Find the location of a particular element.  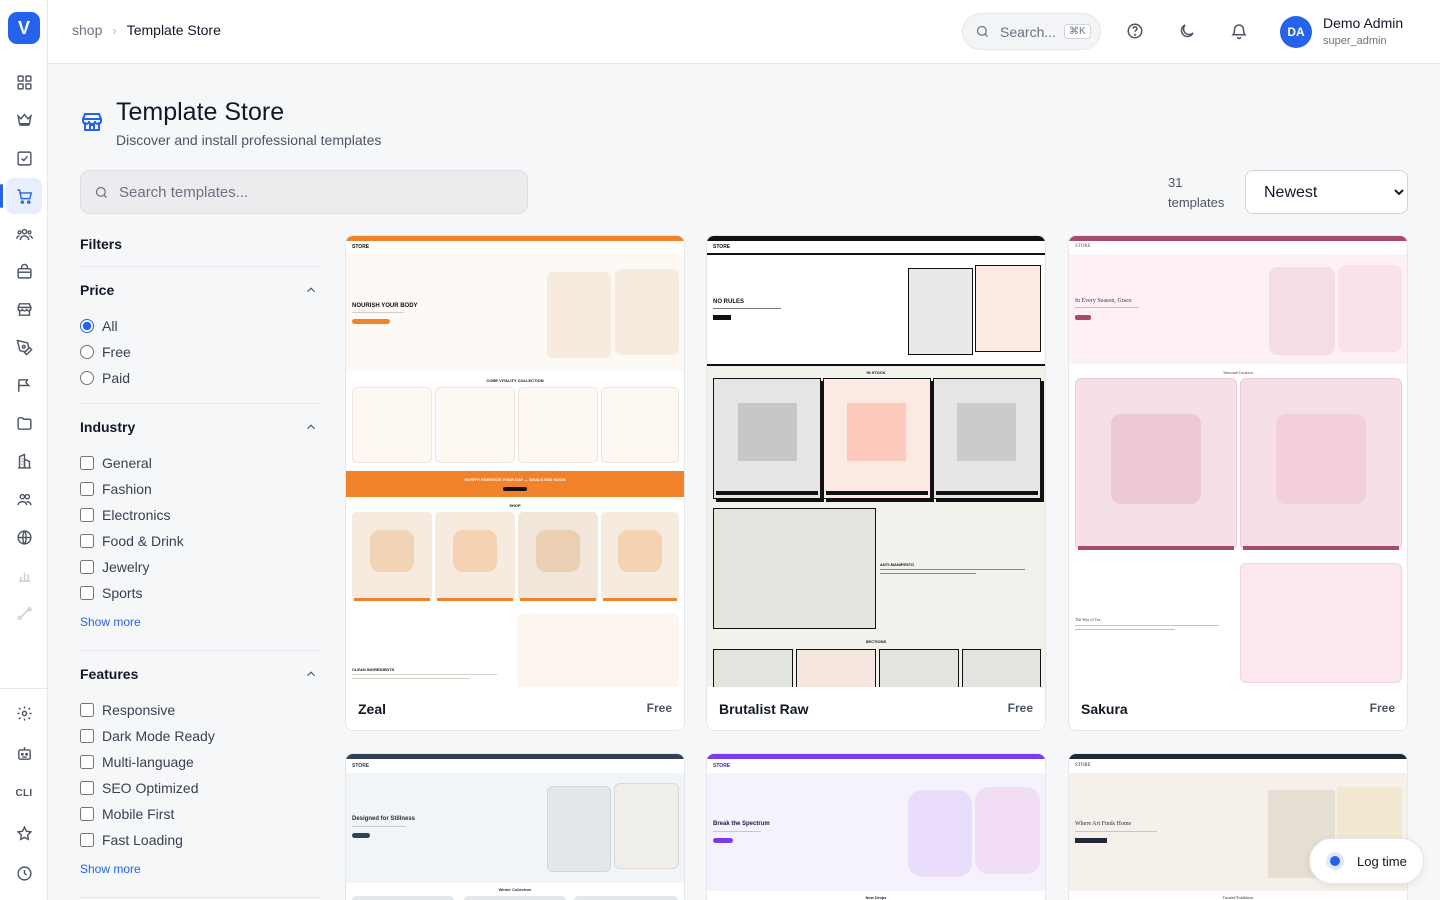

nav-favorites is located at coordinates (24, 833).